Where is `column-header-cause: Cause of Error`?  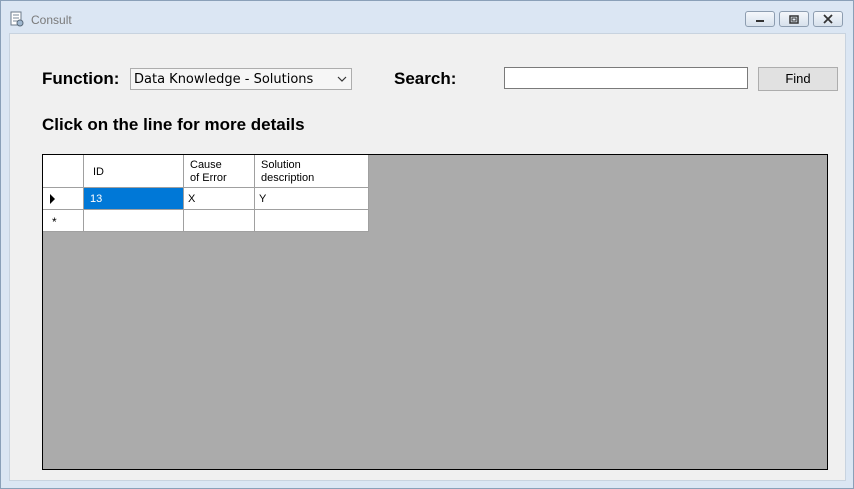
column-header-cause: Cause of Error is located at coordinates (219, 171).